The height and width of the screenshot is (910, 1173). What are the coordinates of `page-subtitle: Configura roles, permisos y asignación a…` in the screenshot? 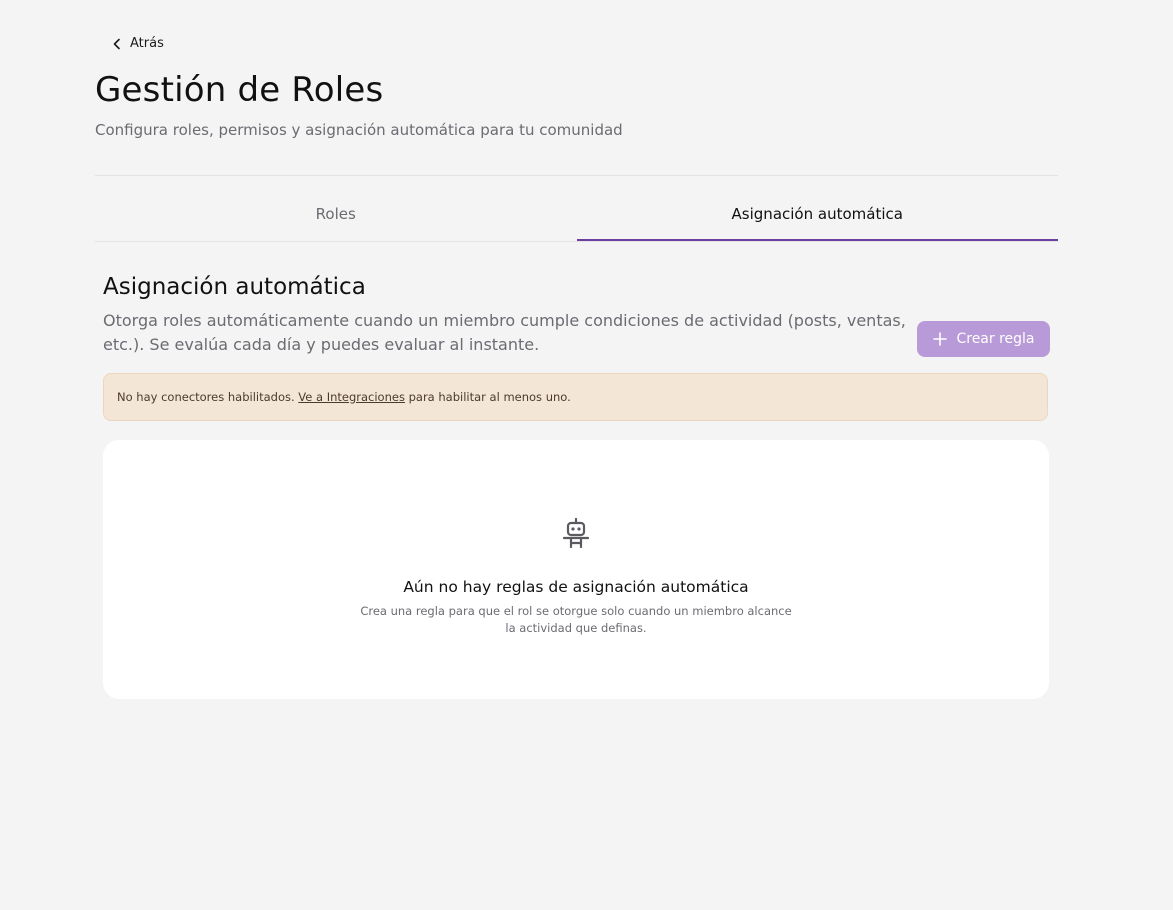 It's located at (359, 130).